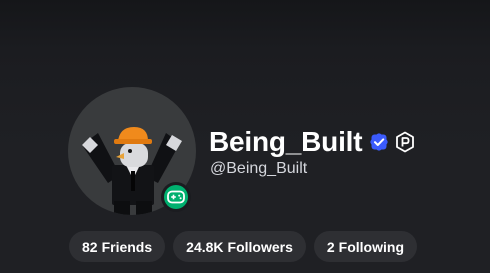 The height and width of the screenshot is (273, 490). Describe the element at coordinates (371, 246) in the screenshot. I see `following-label: Following` at that location.